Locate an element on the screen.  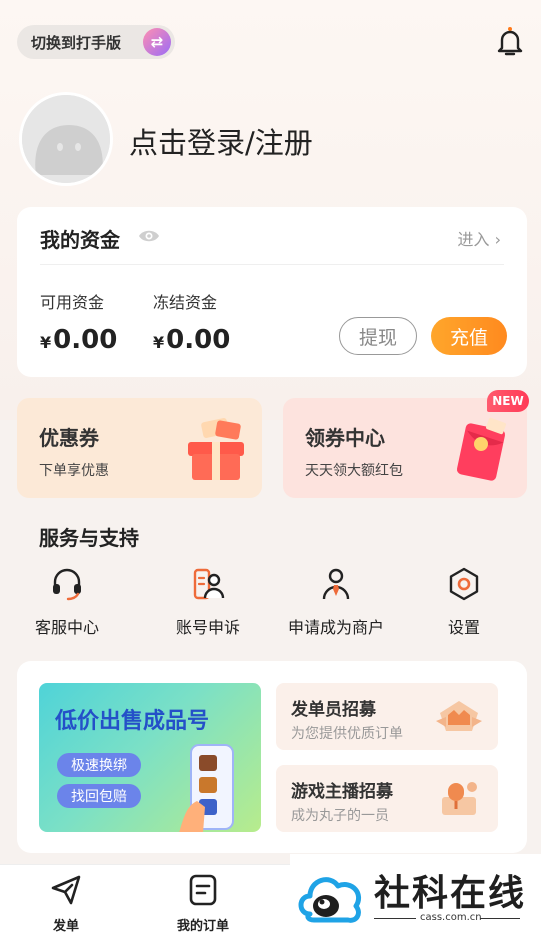
available-funds-label: 可用资金 is located at coordinates (72, 302).